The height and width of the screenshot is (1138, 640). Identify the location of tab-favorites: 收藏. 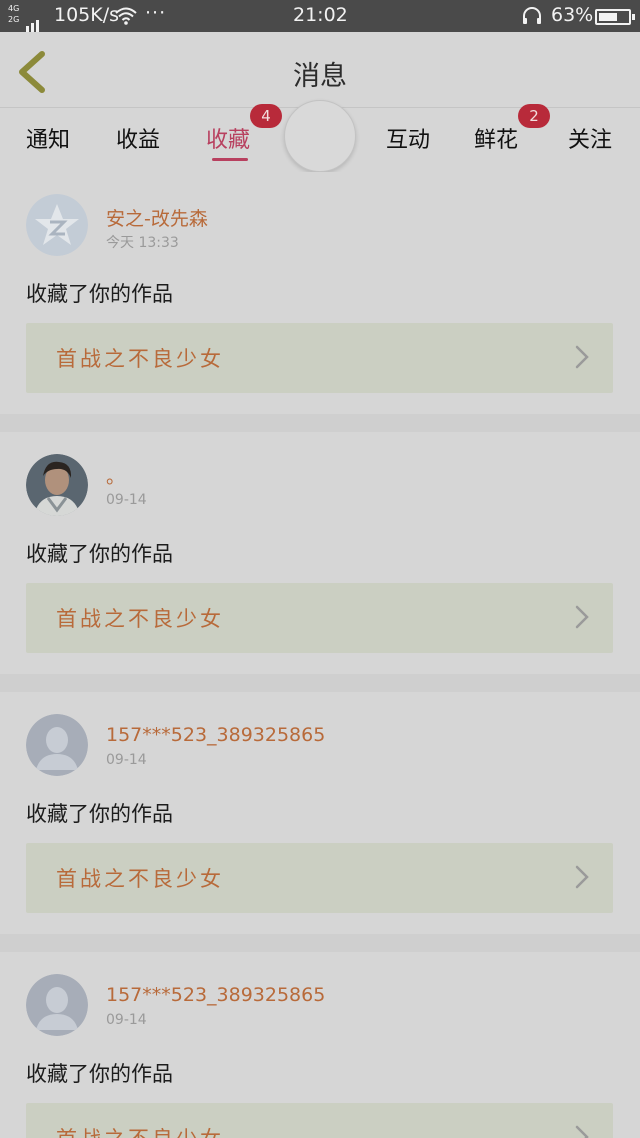
(228, 138).